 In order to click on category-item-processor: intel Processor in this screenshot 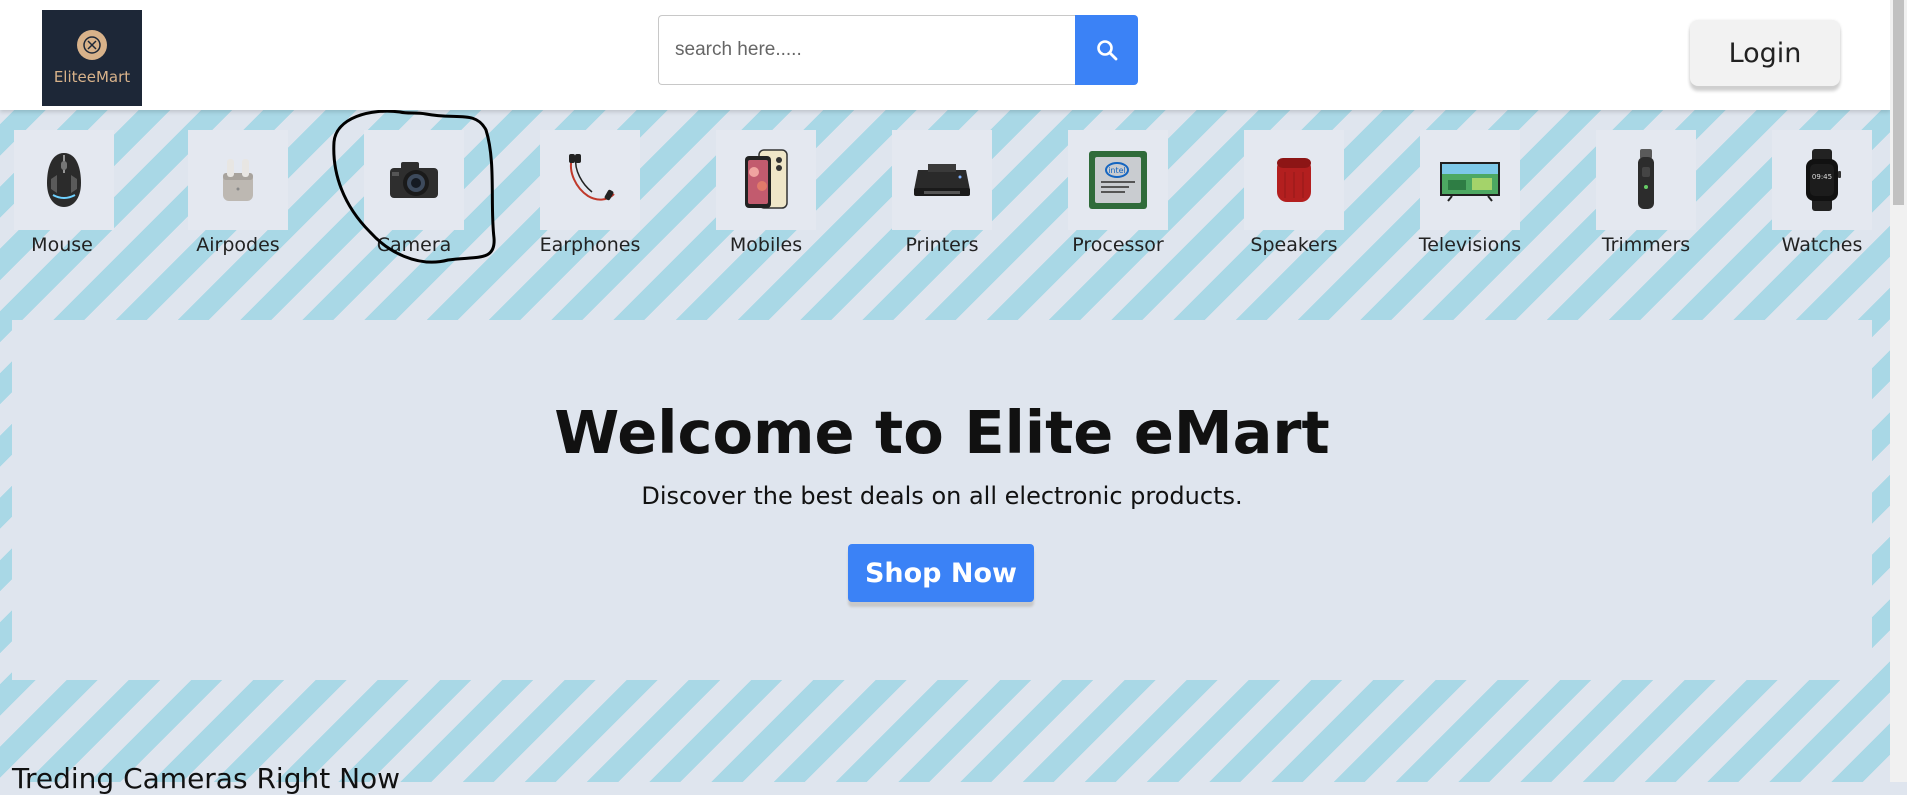, I will do `click(1136, 195)`.